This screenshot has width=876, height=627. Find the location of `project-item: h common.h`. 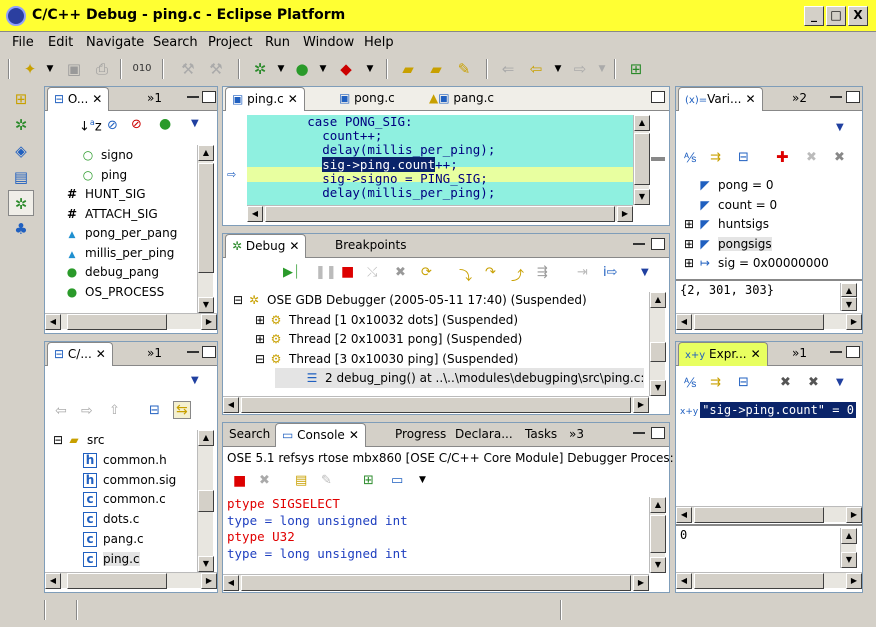

project-item: h common.h is located at coordinates (125, 460).